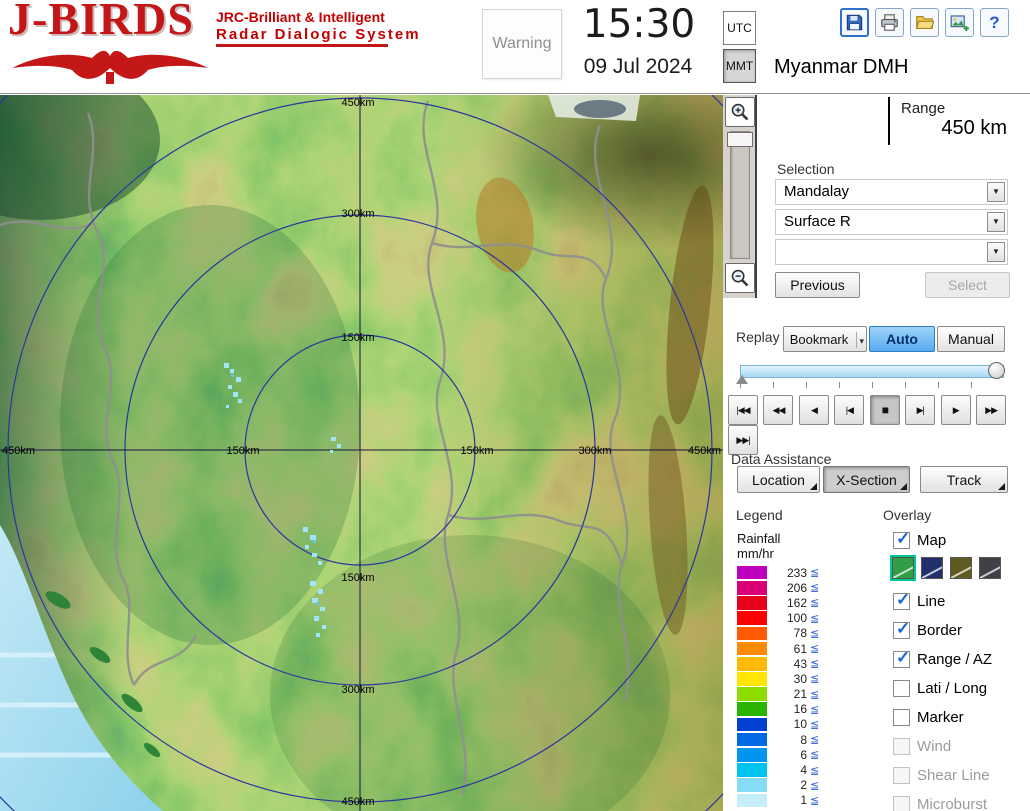 The width and height of the screenshot is (1030, 811). I want to click on location-button-label: Location, so click(778, 479).